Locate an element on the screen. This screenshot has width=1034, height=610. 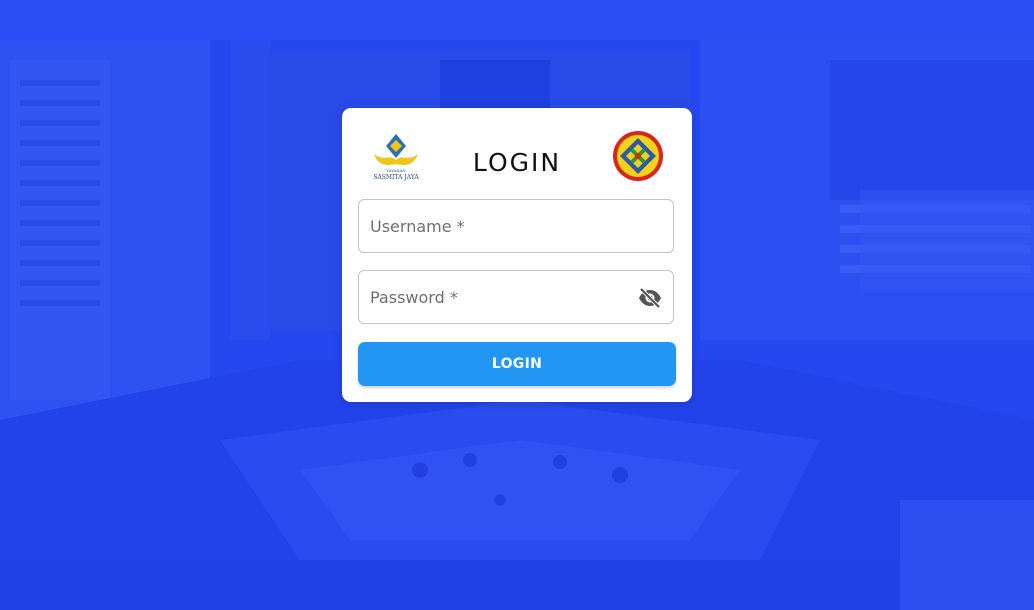
university-seal-icon is located at coordinates (638, 156).